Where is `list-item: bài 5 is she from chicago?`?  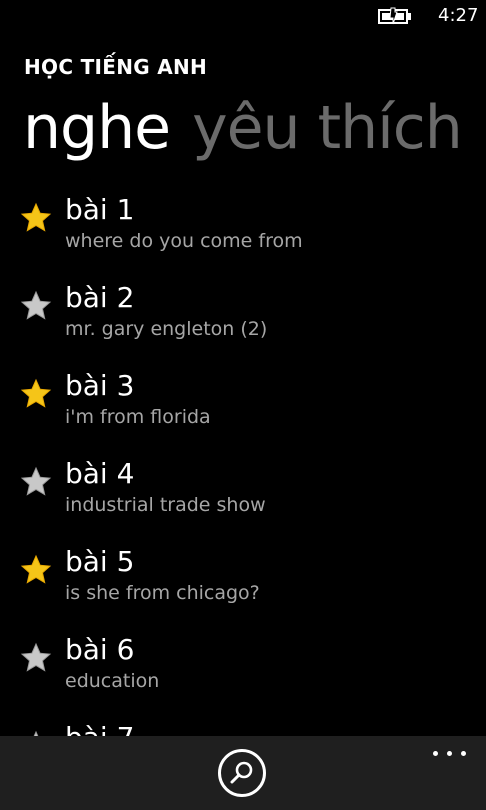
list-item: bài 5 is she from chicago? is located at coordinates (243, 584).